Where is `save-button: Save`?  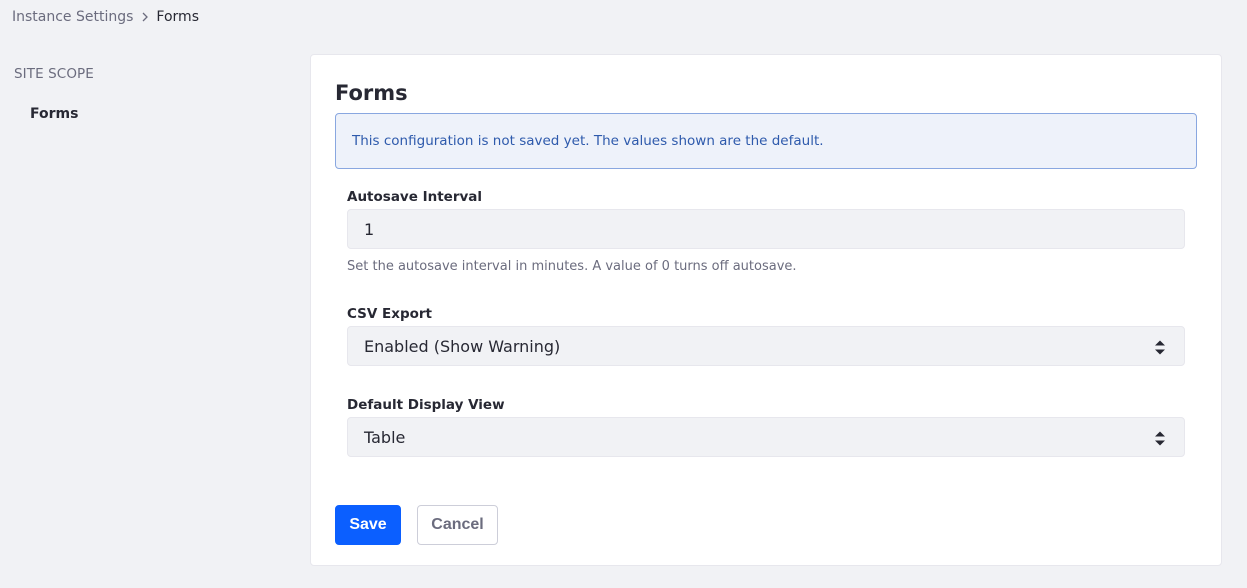 save-button: Save is located at coordinates (368, 525).